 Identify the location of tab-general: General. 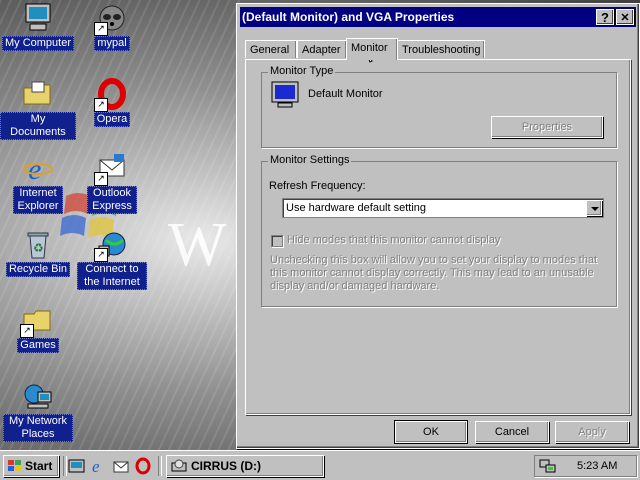
(271, 49).